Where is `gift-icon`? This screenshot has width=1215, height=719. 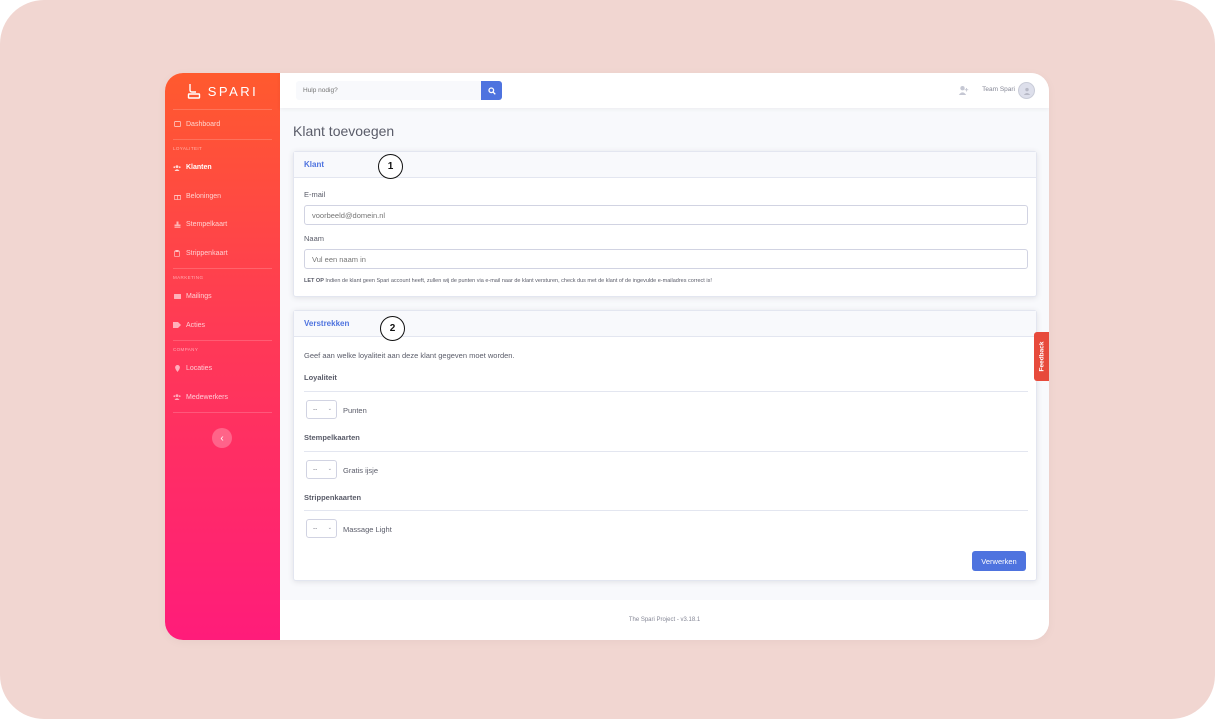
gift-icon is located at coordinates (177, 196).